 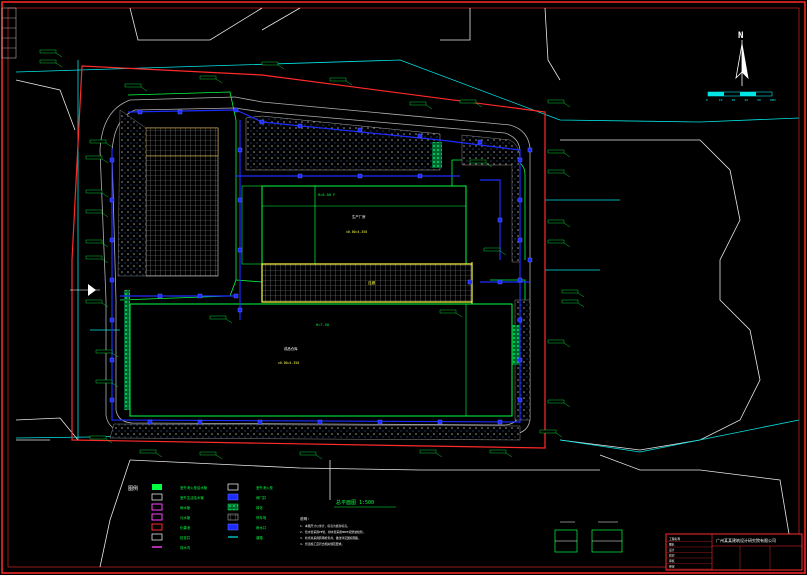 I want to click on svg-text: 室外消火栓给水管, so click(x=194, y=487).